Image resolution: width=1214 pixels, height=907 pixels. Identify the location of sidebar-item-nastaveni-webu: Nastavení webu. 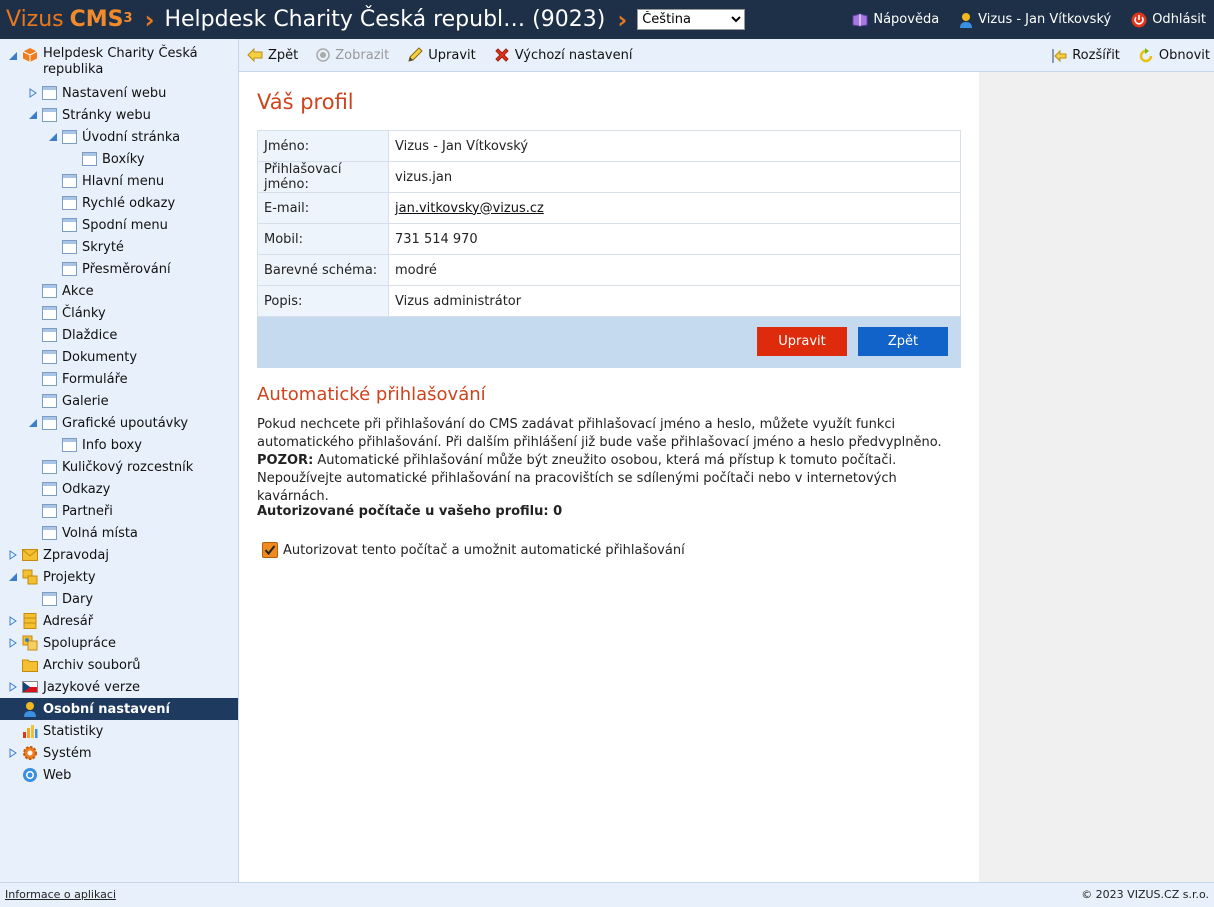
(97, 93).